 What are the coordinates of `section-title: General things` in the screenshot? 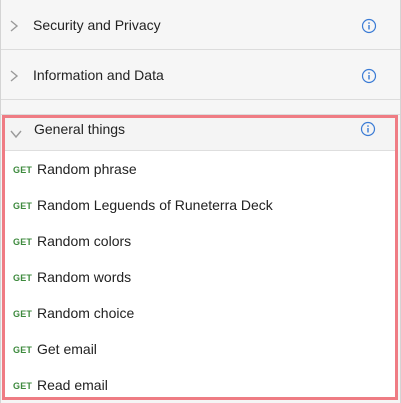 It's located at (80, 129).